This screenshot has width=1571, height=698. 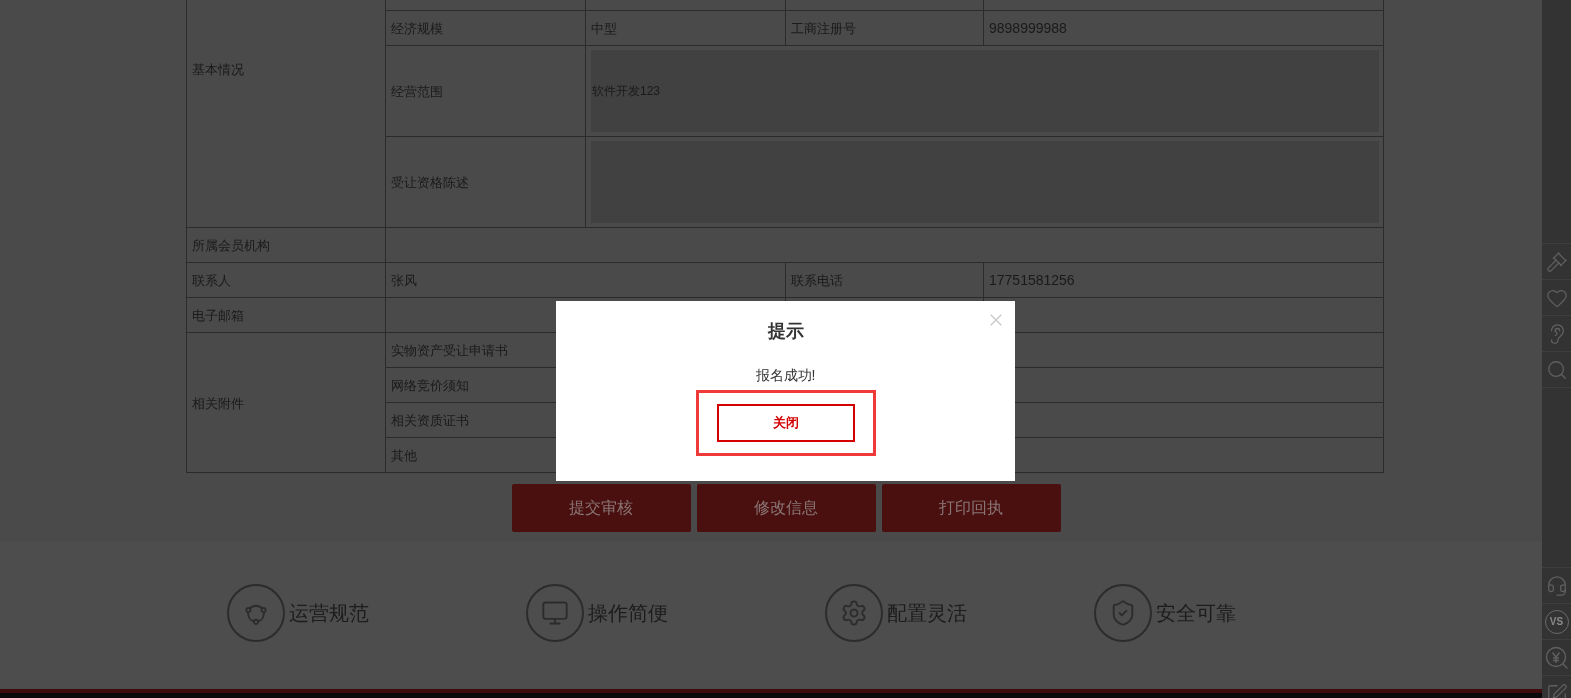 I want to click on edit-icon, so click(x=1556, y=690).